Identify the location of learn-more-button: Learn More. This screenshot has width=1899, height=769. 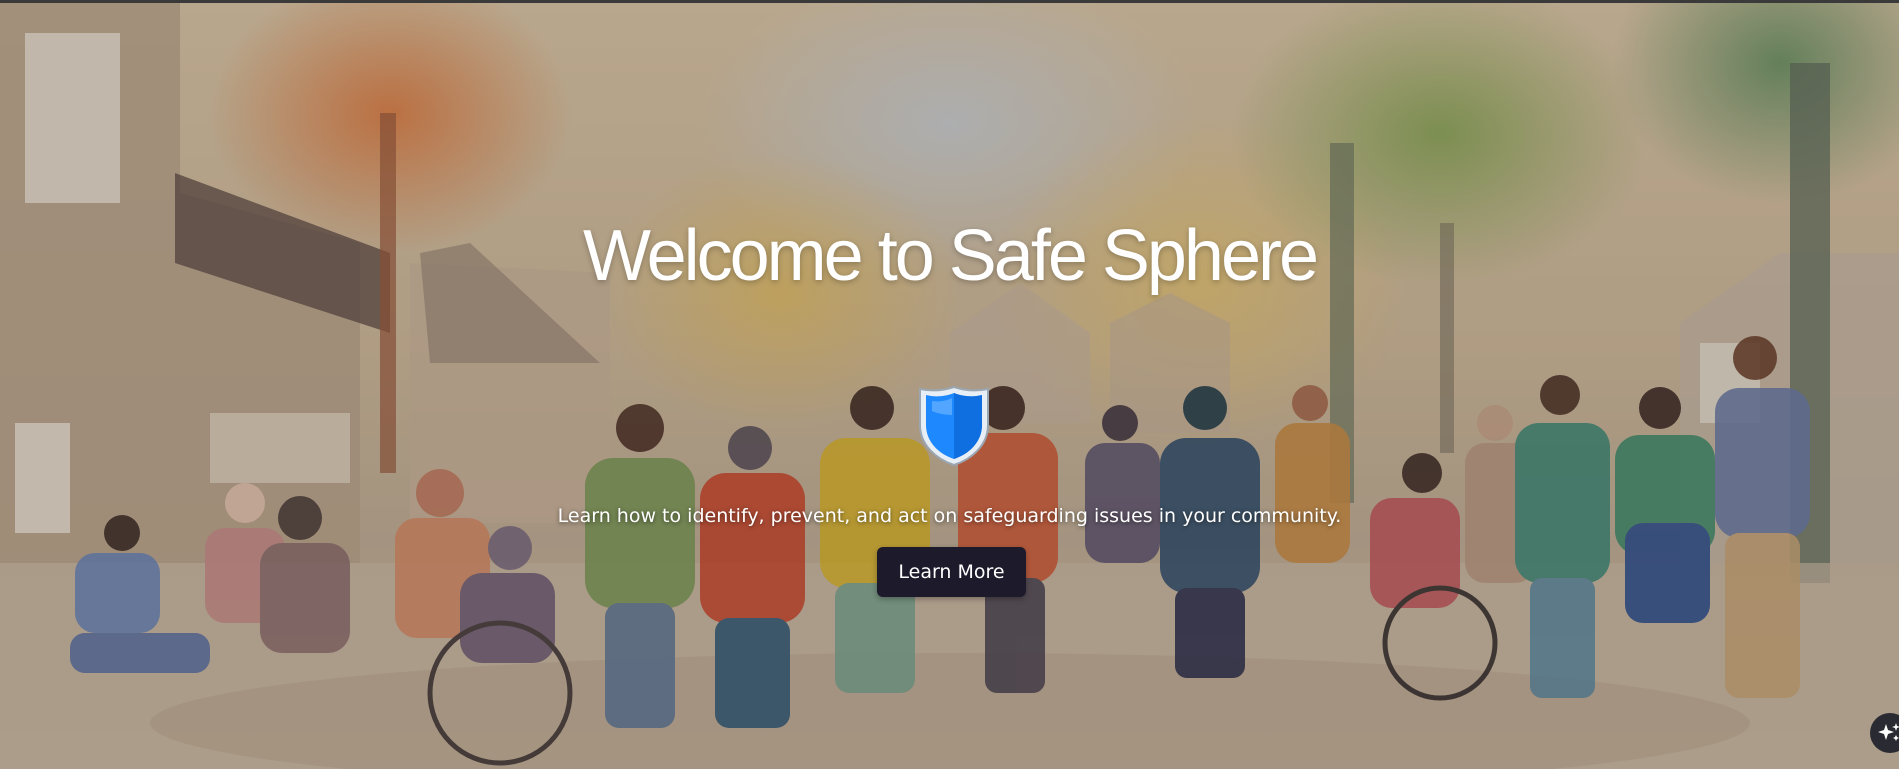
(951, 572).